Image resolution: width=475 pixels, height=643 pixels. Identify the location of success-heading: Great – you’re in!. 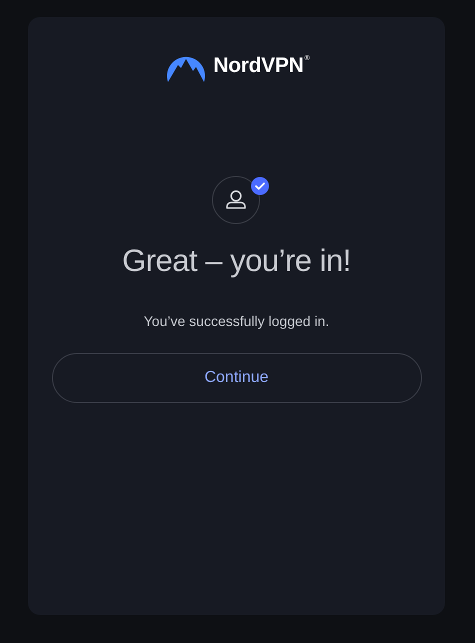
(236, 261).